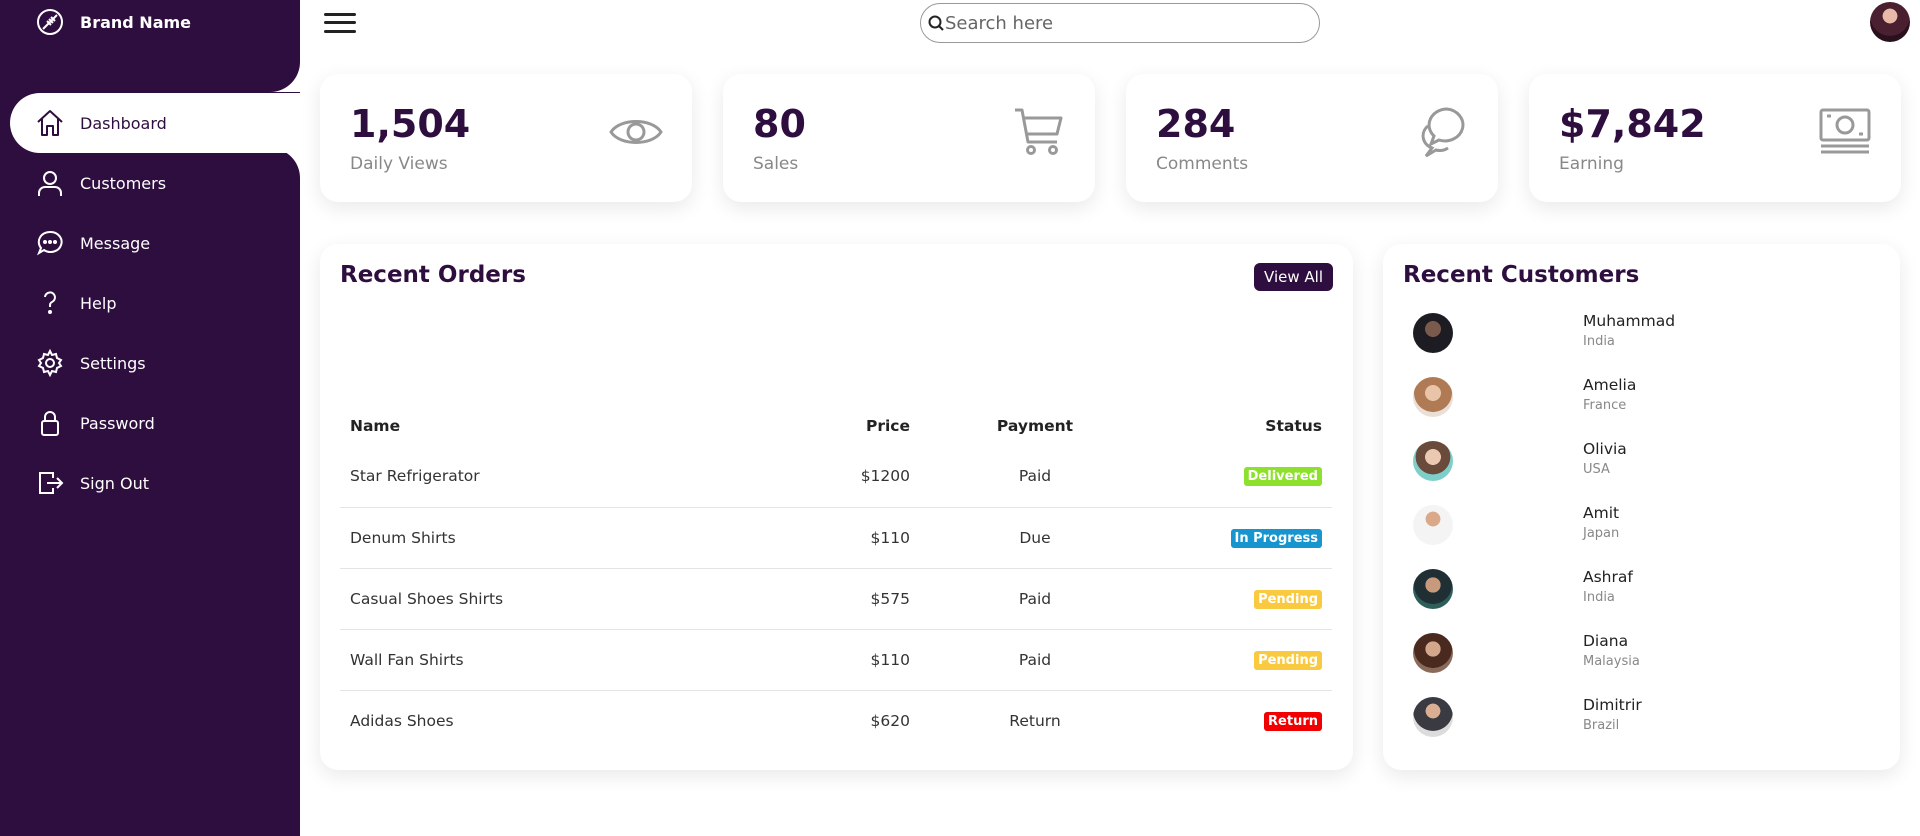 This screenshot has height=836, width=1920. I want to click on sidebar-item-label: Password, so click(117, 423).